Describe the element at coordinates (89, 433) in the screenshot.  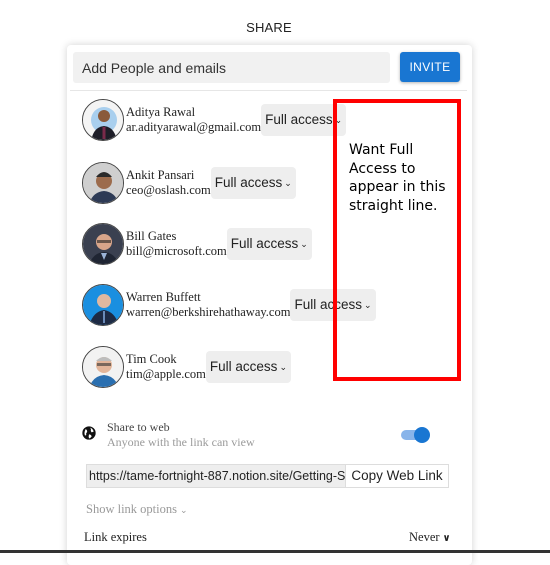
I see `globe-icon` at that location.